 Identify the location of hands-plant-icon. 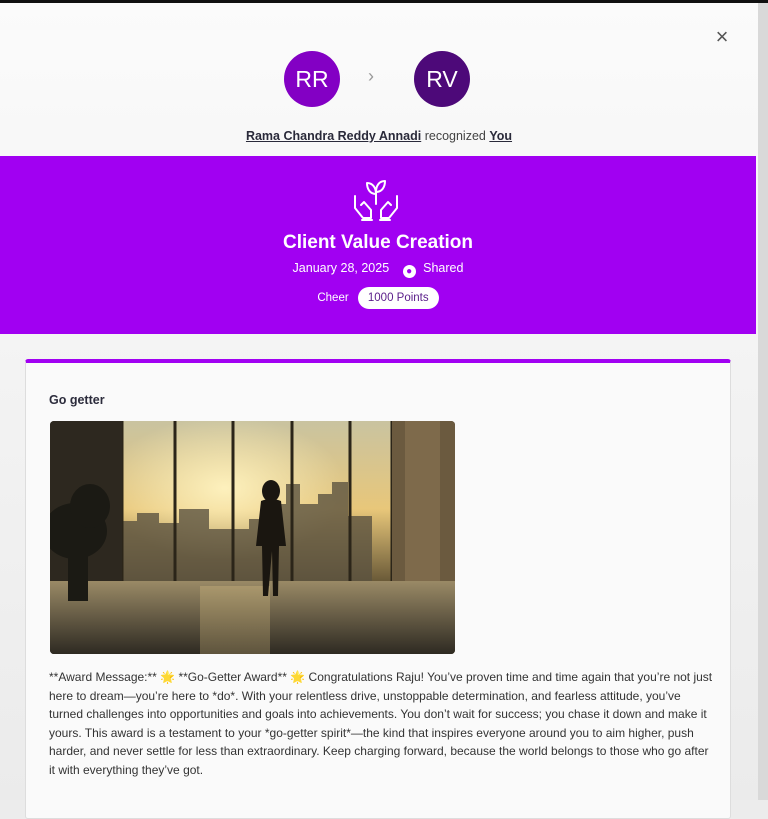
(376, 200).